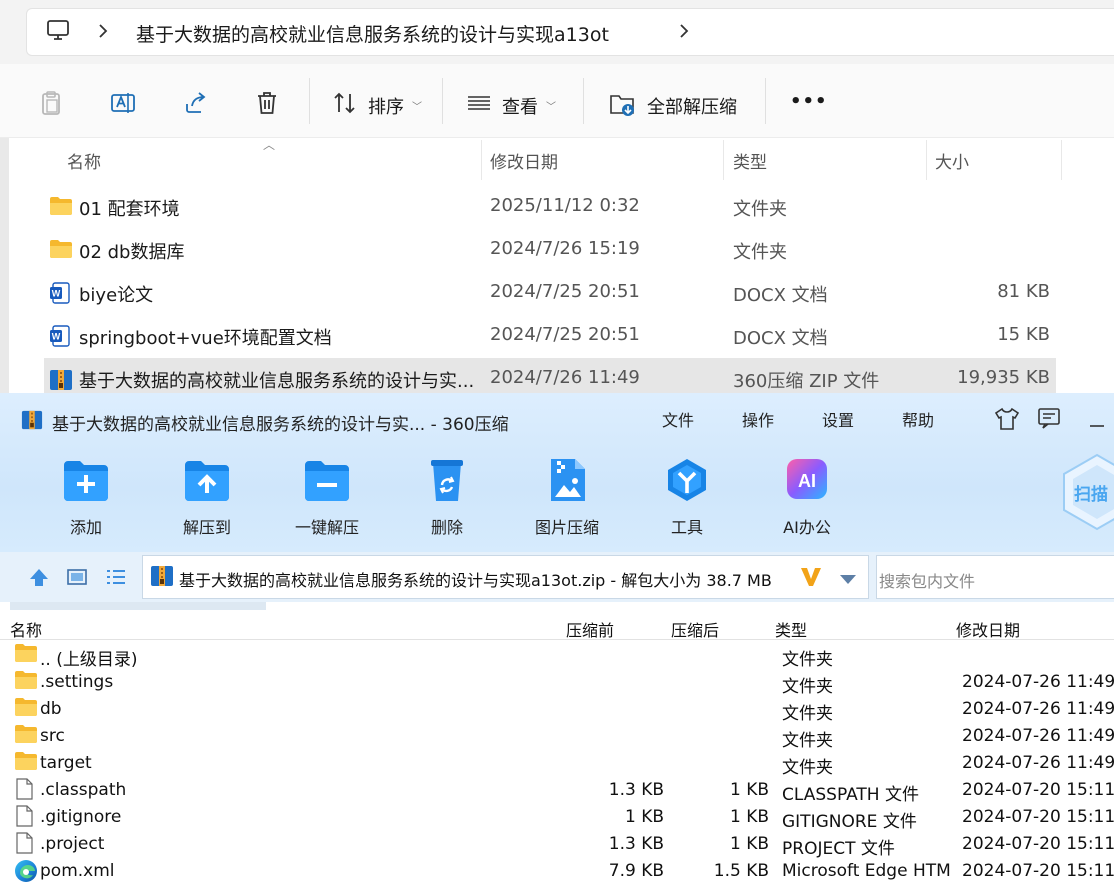  What do you see at coordinates (372, 33) in the screenshot?
I see `breadcrumb: 基于大数据的高校就业信息服务系统的设计与实现a13ot` at bounding box center [372, 33].